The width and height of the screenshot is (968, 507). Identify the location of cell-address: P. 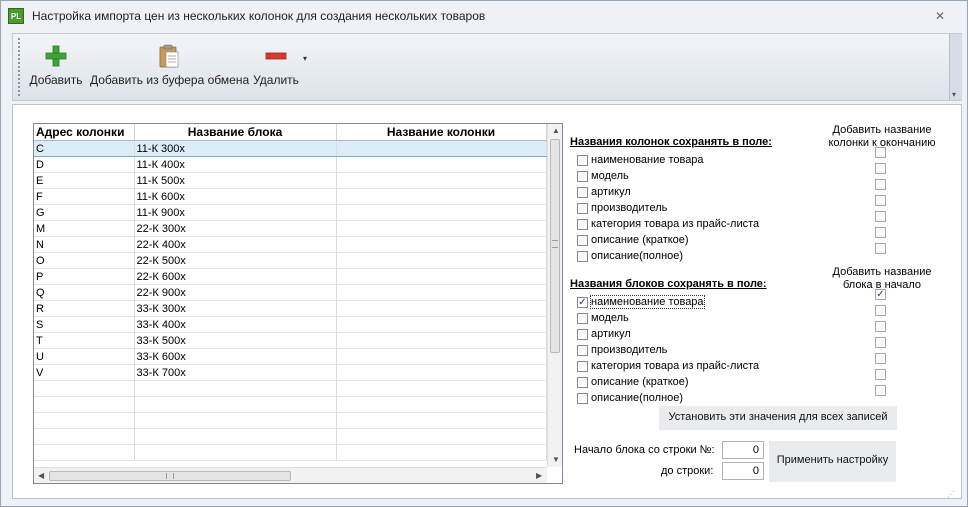
(84, 276).